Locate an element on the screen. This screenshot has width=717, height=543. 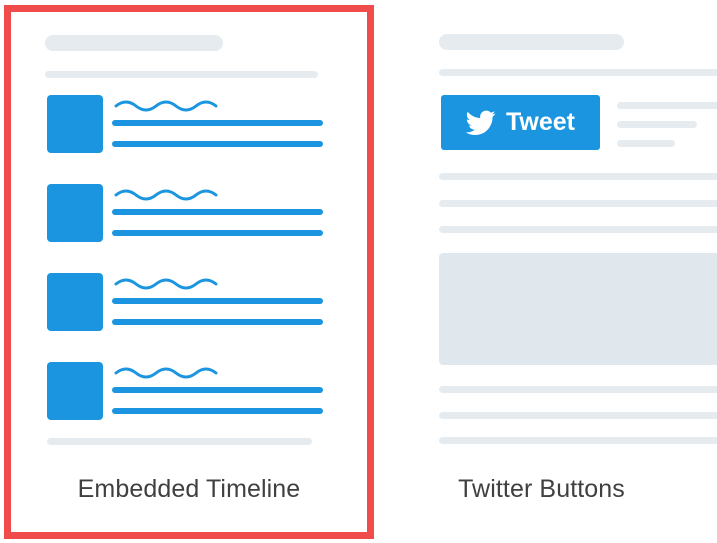
tweet-button-preview: Tweet is located at coordinates (520, 122).